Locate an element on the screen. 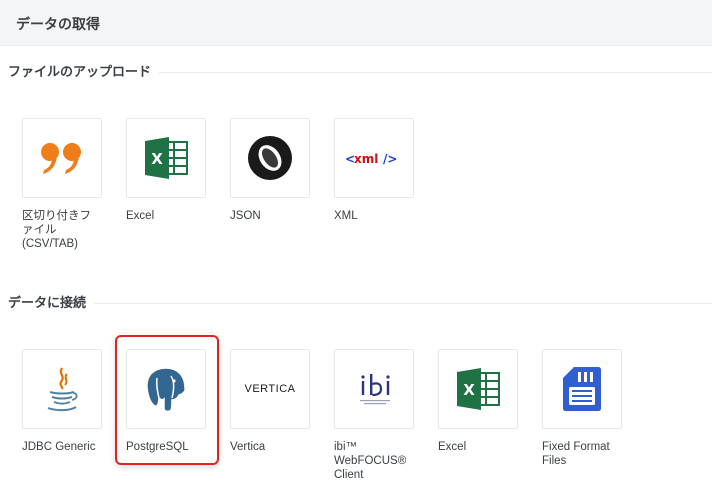 The image size is (712, 503). section-title-connect: データに接続 is located at coordinates (51, 303).